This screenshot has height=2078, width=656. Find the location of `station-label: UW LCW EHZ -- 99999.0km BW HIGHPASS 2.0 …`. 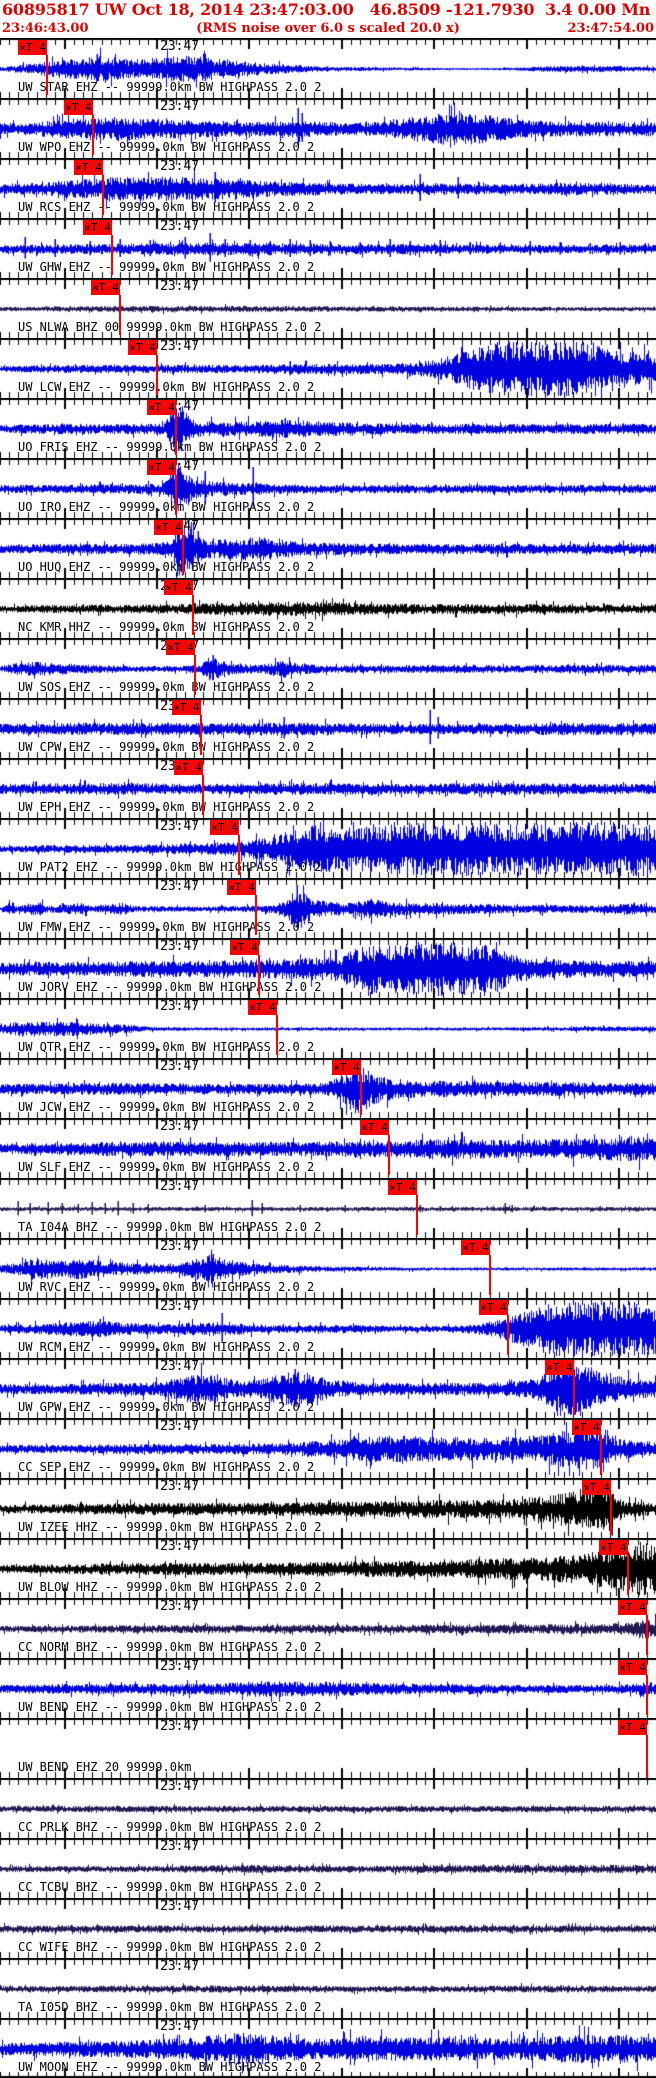

station-label: UW LCW EHZ -- 99999.0km BW HIGHPASS 2.0 … is located at coordinates (166, 387).